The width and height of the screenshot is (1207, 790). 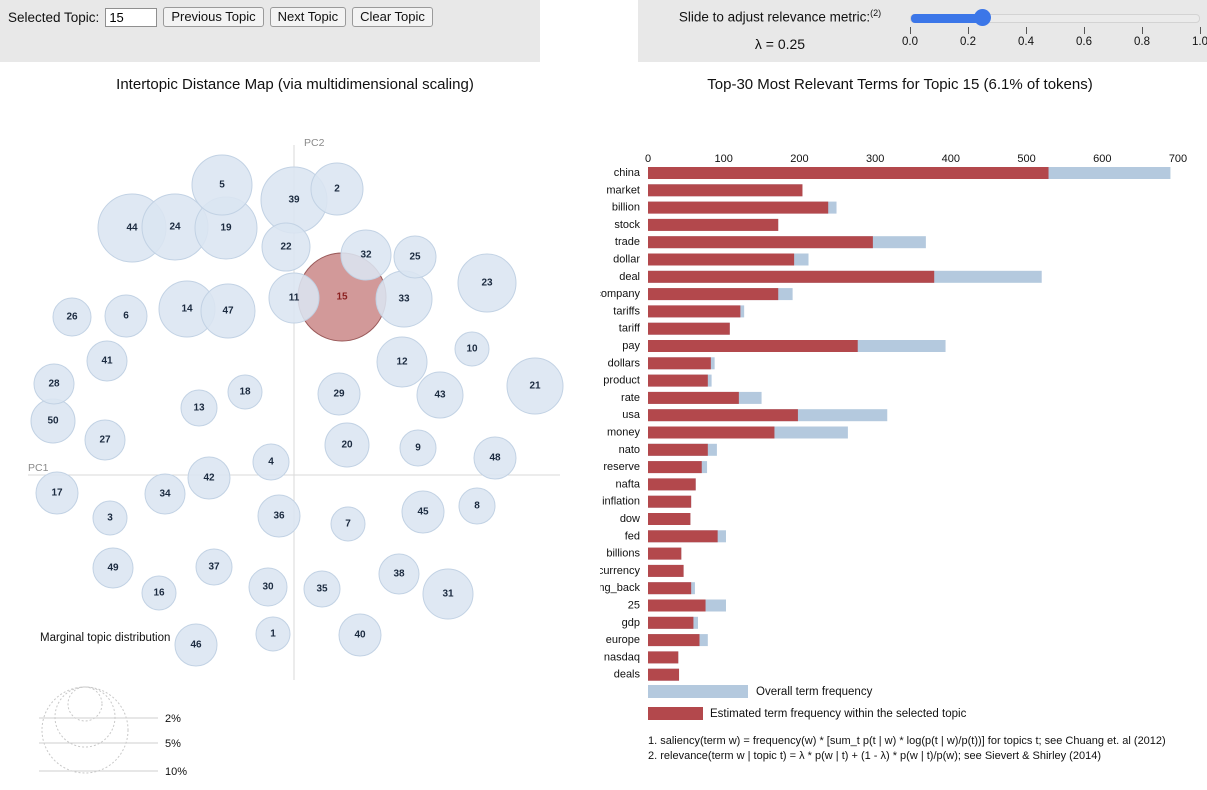 I want to click on bar-row-market: market, so click(x=704, y=190).